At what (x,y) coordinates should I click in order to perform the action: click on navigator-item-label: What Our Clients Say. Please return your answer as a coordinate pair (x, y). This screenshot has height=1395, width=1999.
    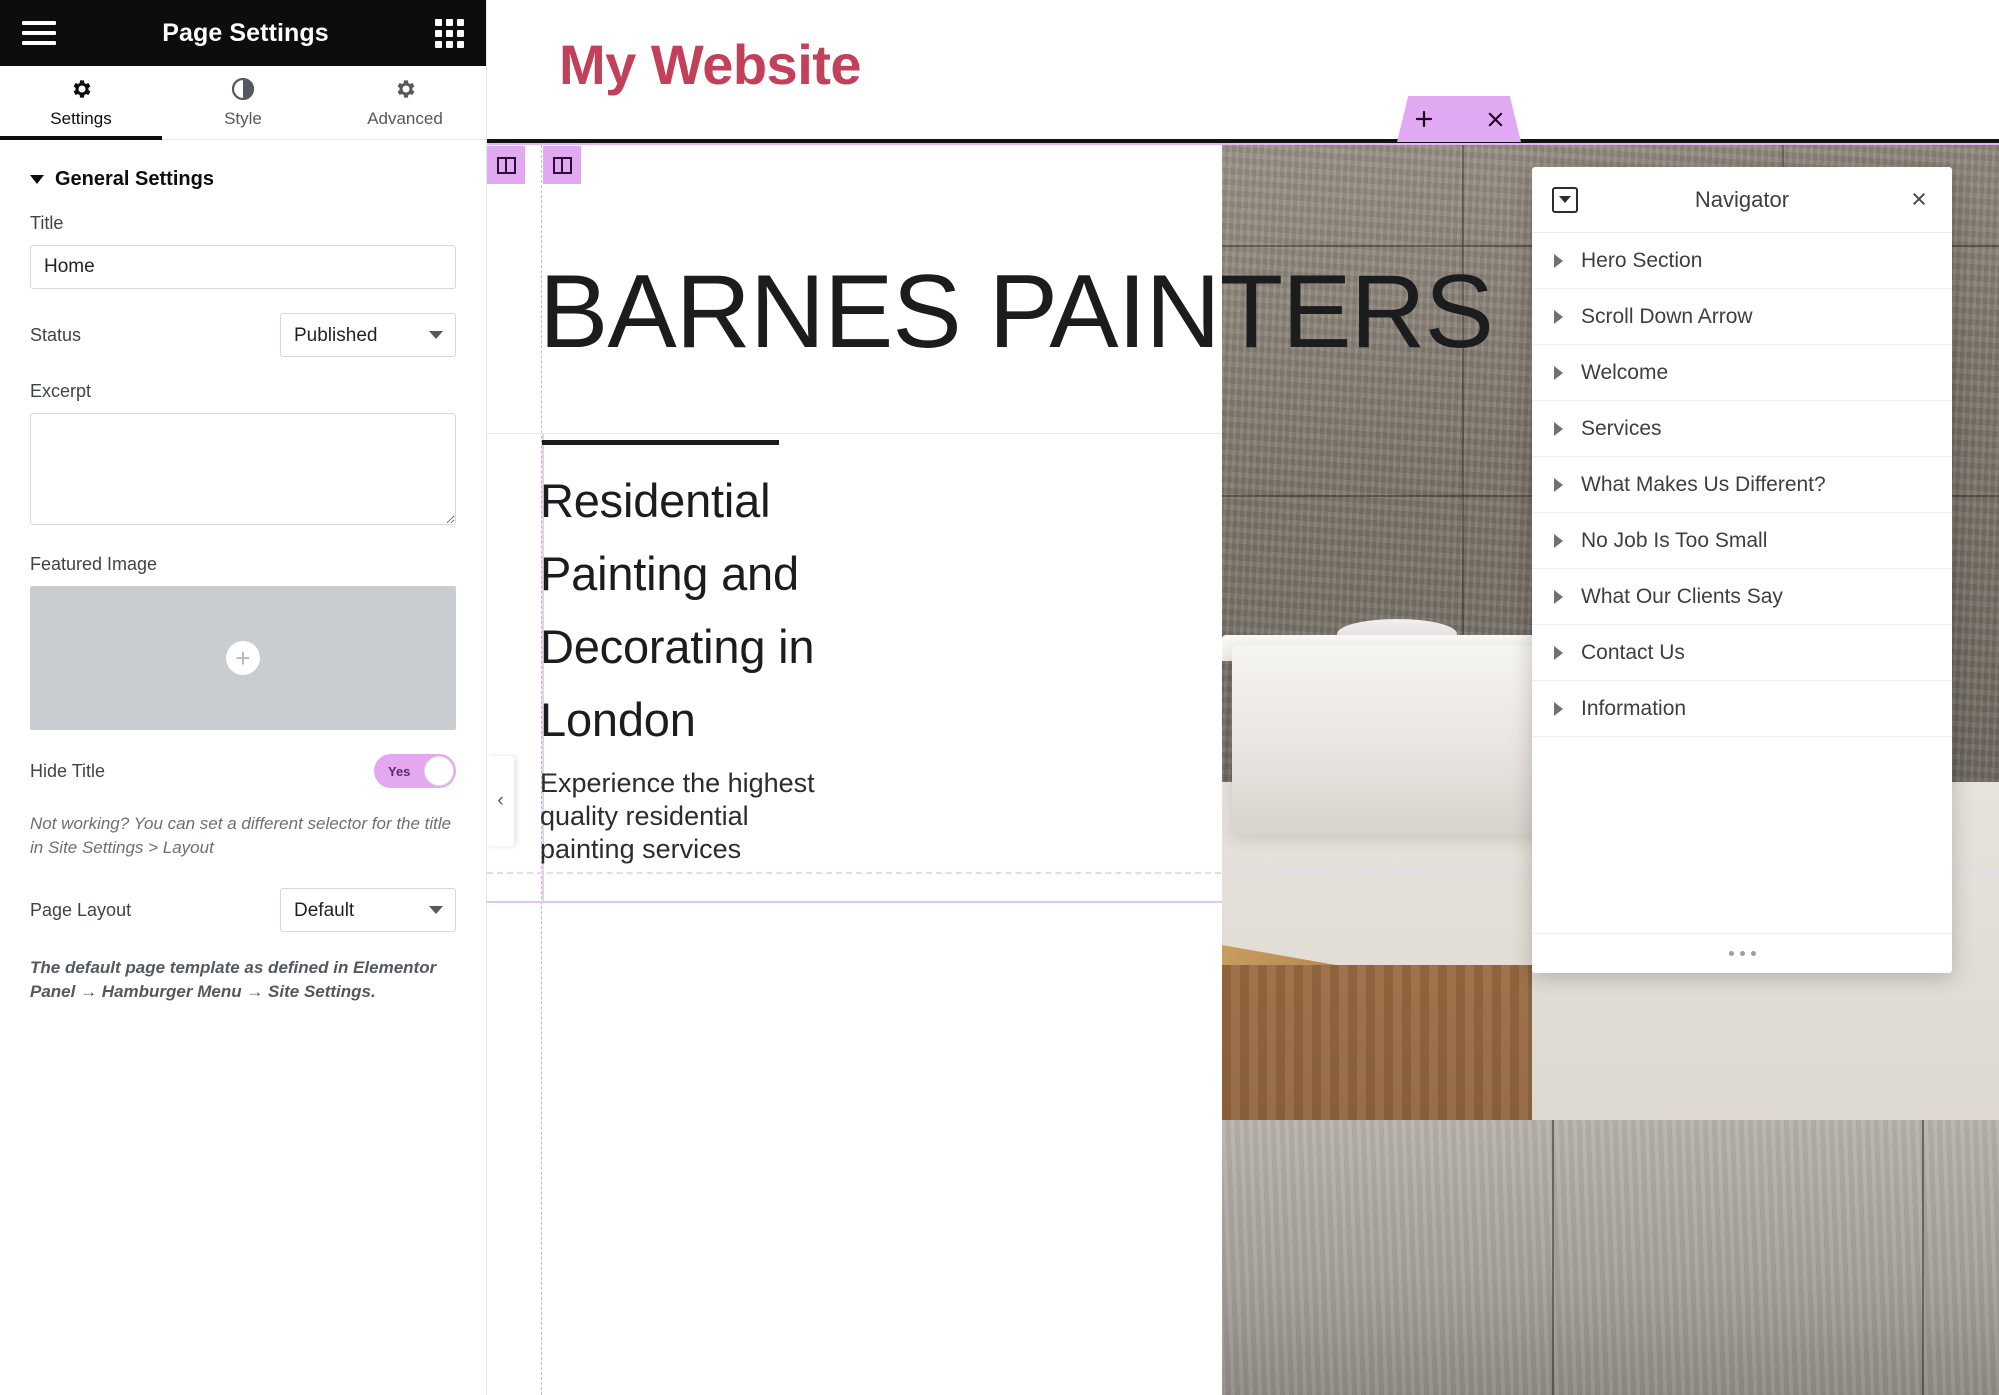
    Looking at the image, I should click on (1682, 596).